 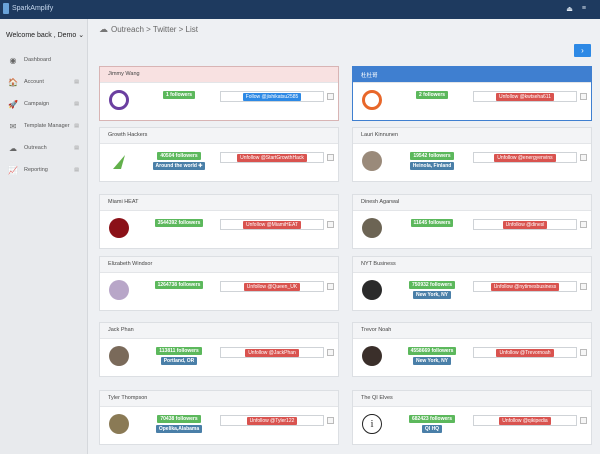 I want to click on follow-button: Follow @jishikatsu2585, so click(x=272, y=96).